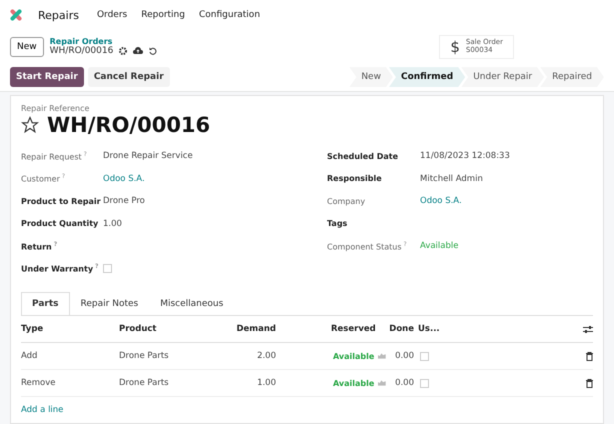 The height and width of the screenshot is (424, 614). Describe the element at coordinates (123, 51) in the screenshot. I see `gear-icon` at that location.